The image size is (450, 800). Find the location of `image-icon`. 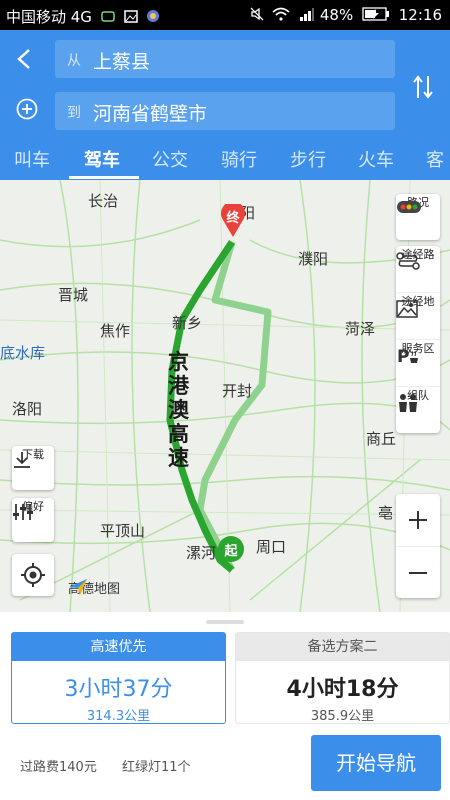

image-icon is located at coordinates (130, 18).